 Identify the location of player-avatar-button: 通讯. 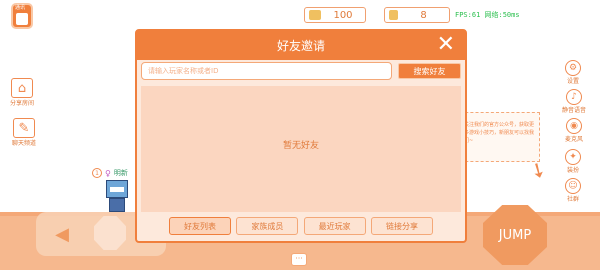
(22, 16).